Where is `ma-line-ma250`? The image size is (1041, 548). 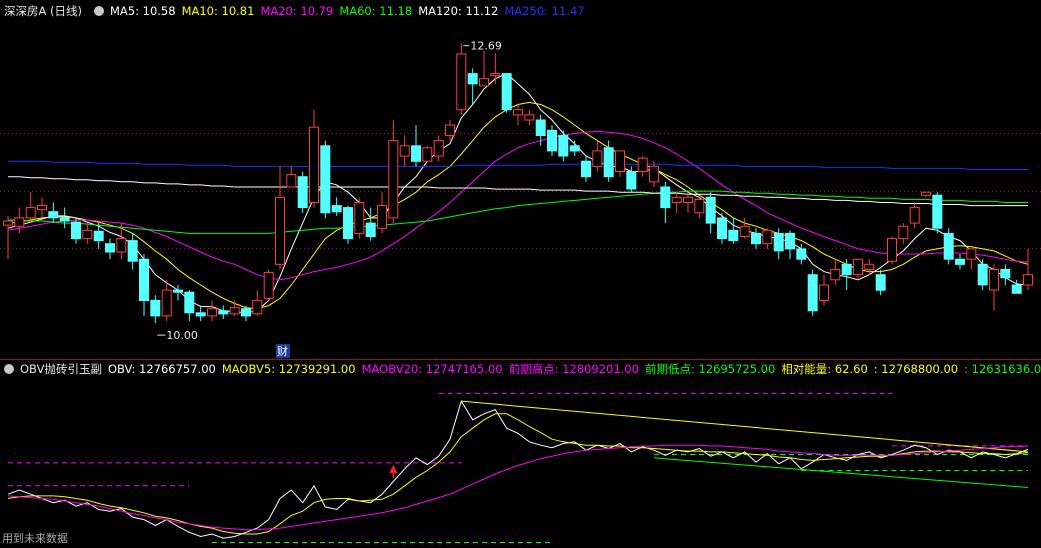 ma-line-ma250 is located at coordinates (518, 165).